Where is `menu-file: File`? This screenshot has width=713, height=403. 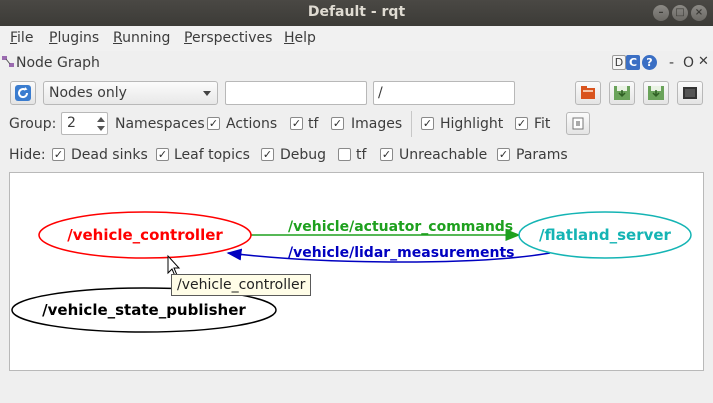
menu-file: File is located at coordinates (21, 38).